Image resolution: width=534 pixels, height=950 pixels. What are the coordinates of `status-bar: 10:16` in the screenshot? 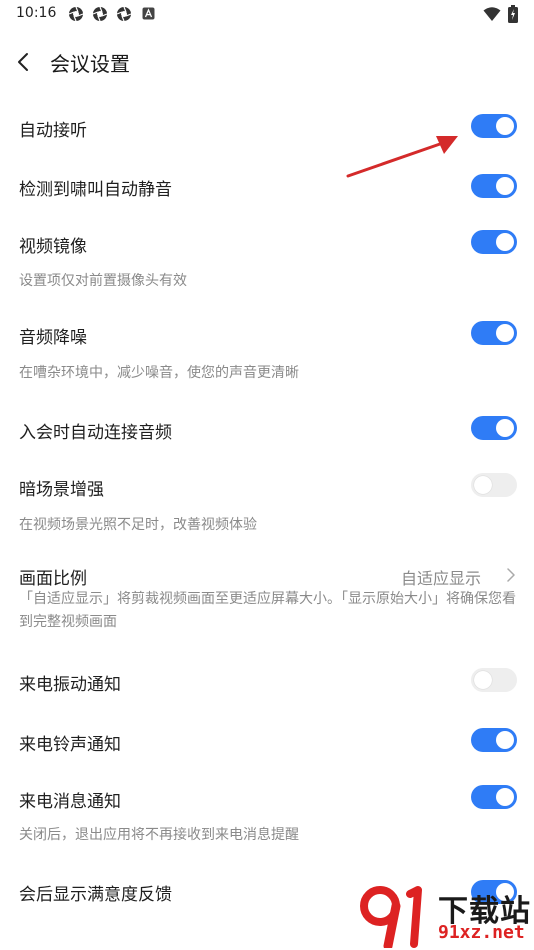 It's located at (267, 14).